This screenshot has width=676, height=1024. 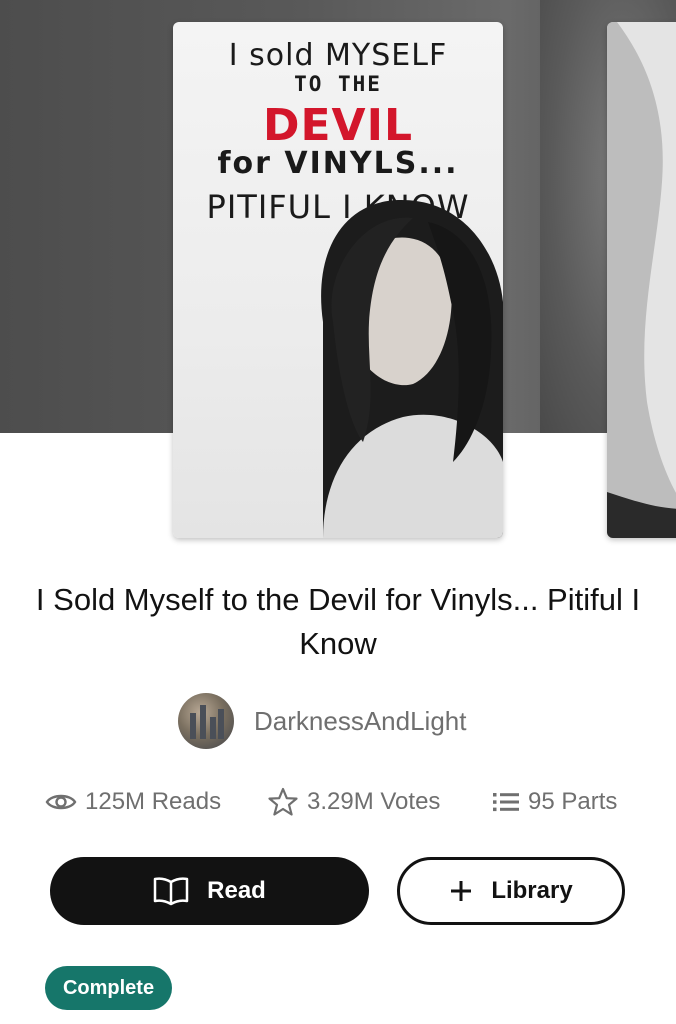 I want to click on avatar, so click(x=206, y=721).